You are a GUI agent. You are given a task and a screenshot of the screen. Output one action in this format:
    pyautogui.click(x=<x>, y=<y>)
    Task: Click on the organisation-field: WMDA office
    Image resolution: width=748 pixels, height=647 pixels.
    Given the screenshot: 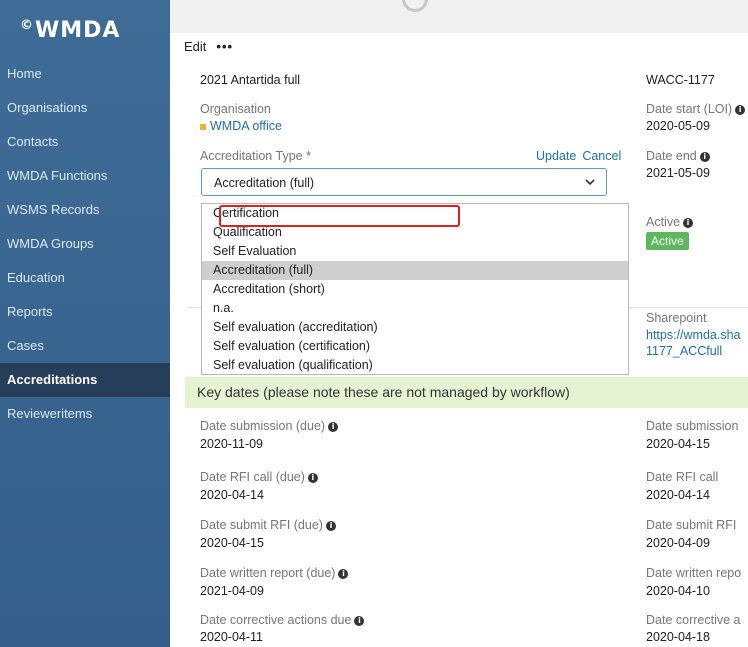 What is the action you would take?
    pyautogui.click(x=241, y=126)
    